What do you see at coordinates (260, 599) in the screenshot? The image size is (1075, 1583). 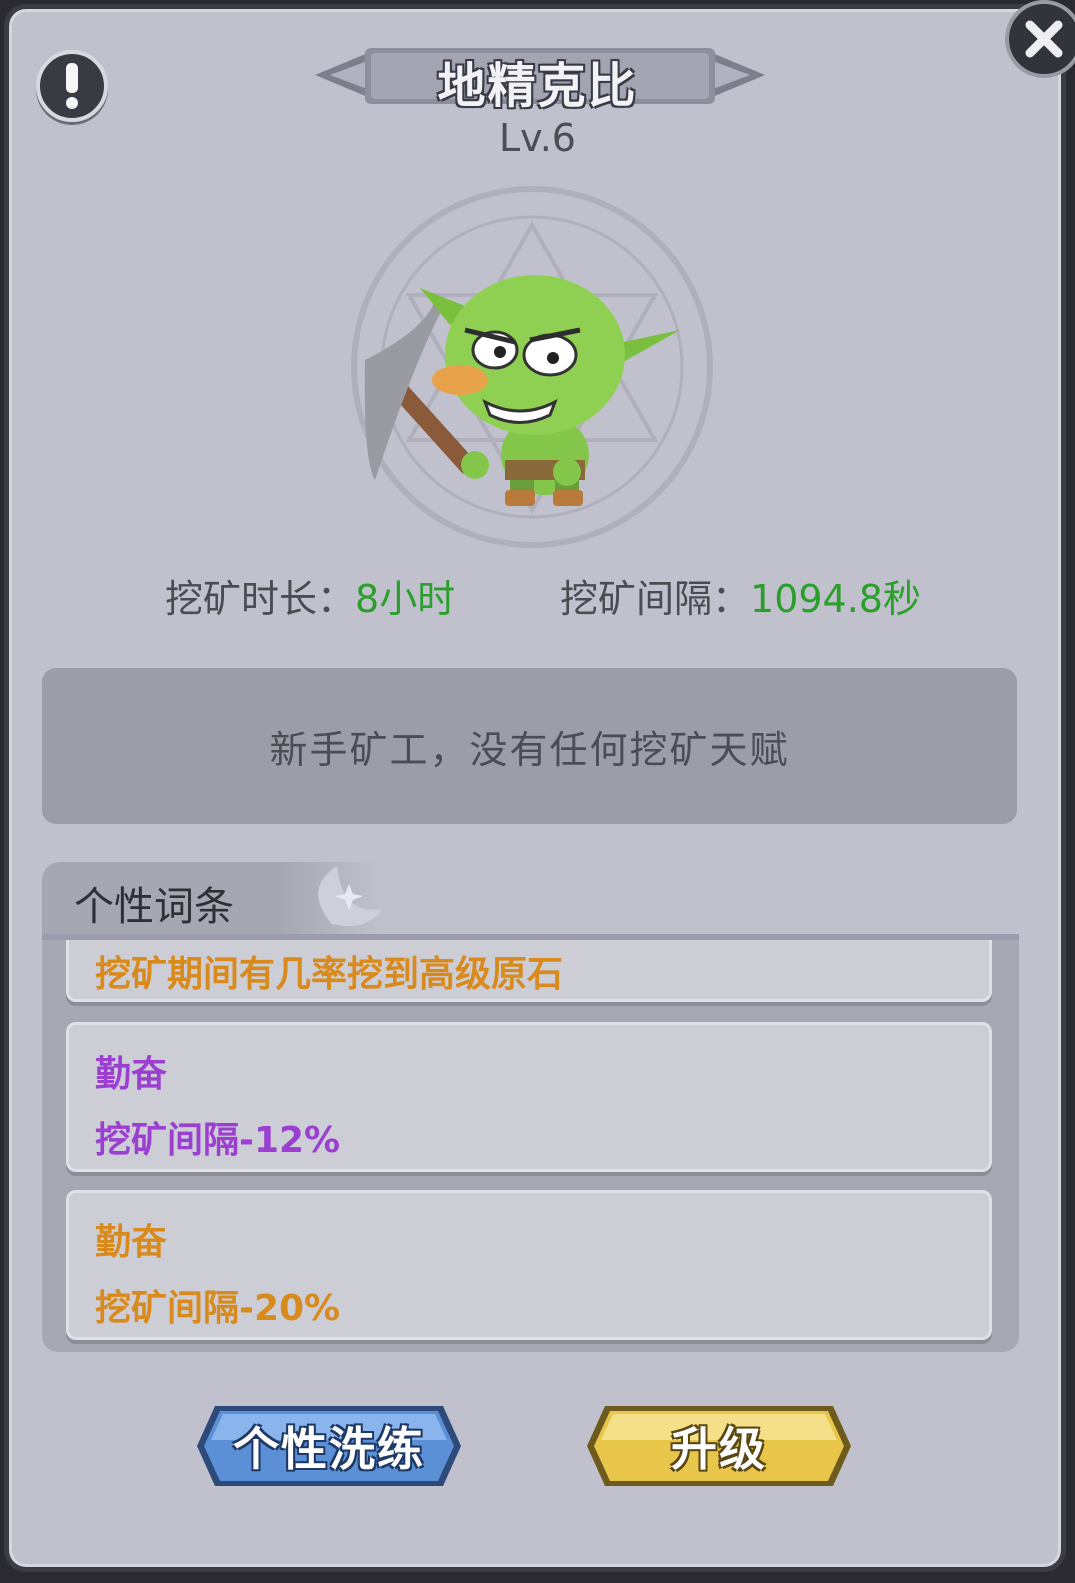 I see `mining-duration-label: 挖矿时长：` at bounding box center [260, 599].